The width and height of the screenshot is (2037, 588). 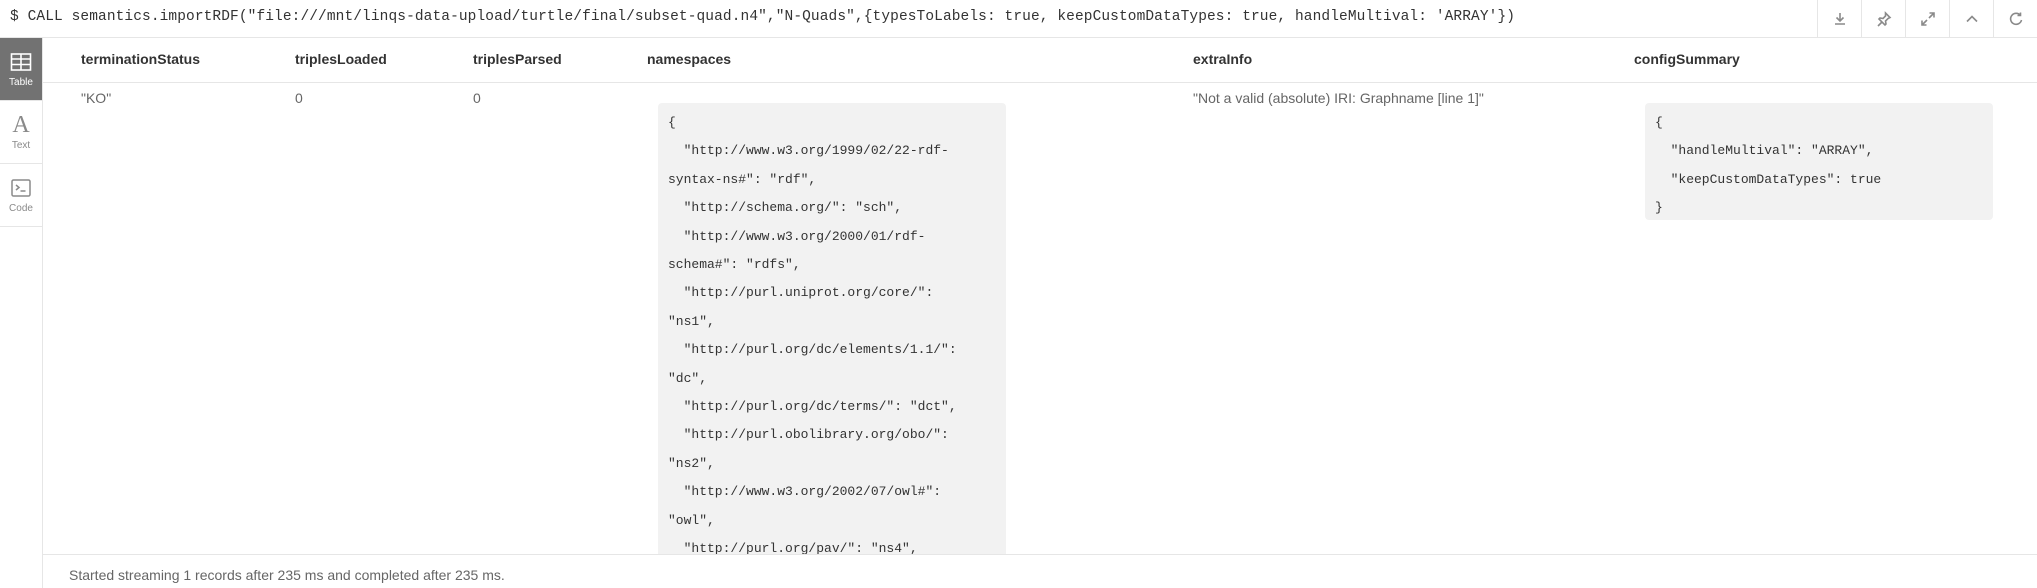 I want to click on code-line: schema#": "rdfs",, so click(x=734, y=265).